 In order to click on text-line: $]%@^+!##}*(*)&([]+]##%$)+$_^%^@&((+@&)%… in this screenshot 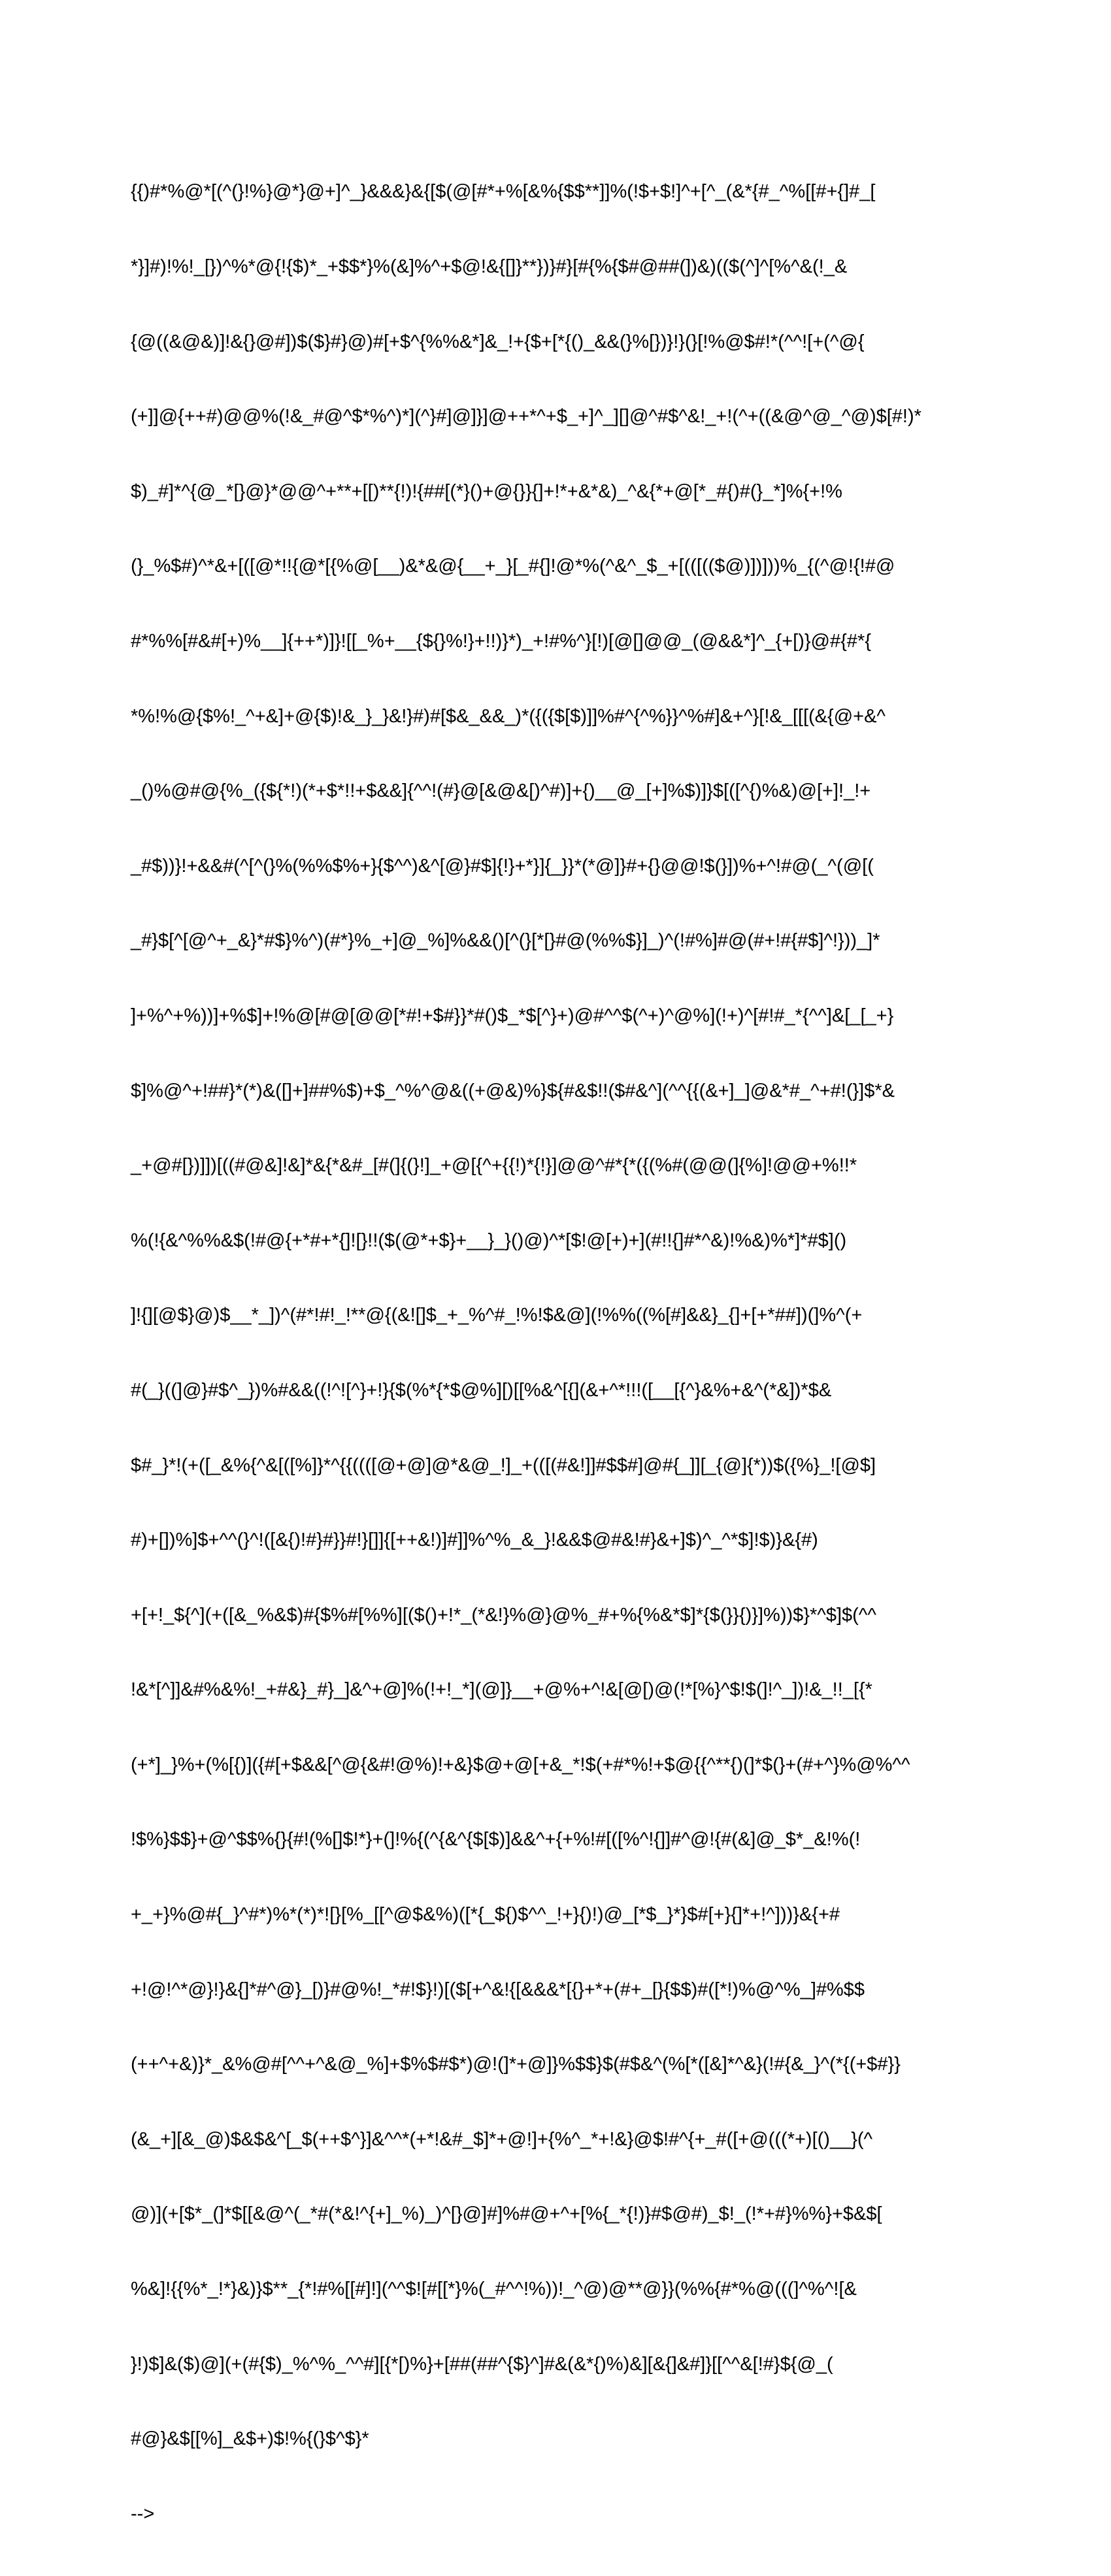, I will do `click(513, 1091)`.